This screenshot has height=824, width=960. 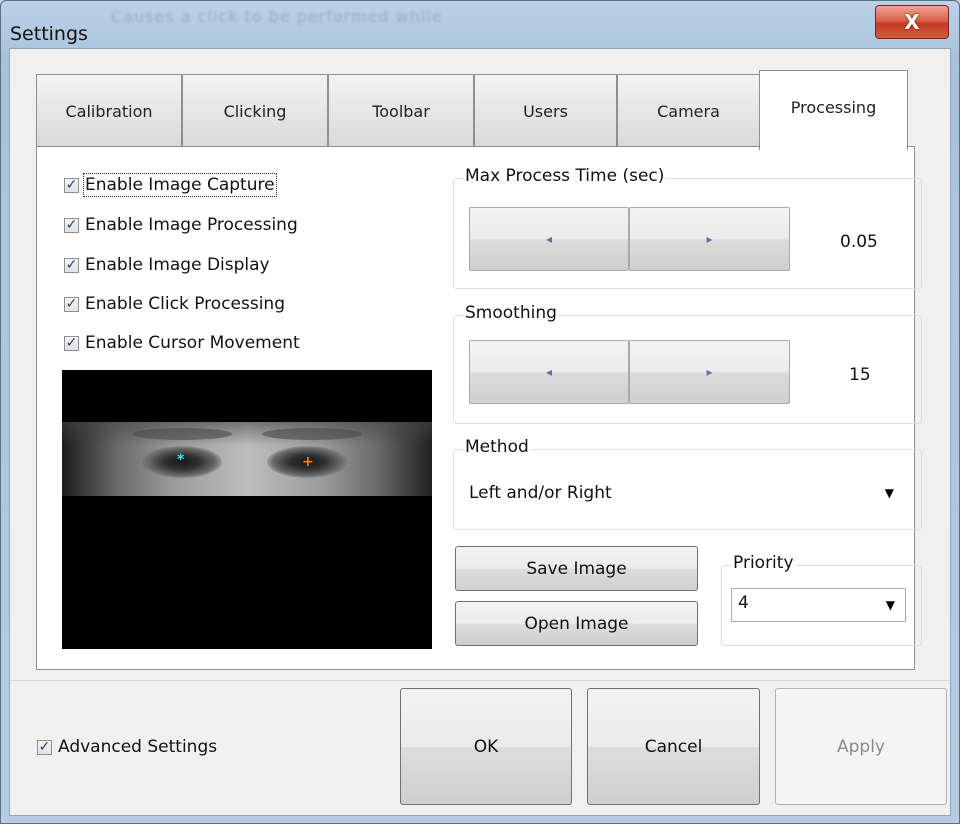 I want to click on advanced-settings-checkbox: ✓ Advanced Settings, so click(x=127, y=747).